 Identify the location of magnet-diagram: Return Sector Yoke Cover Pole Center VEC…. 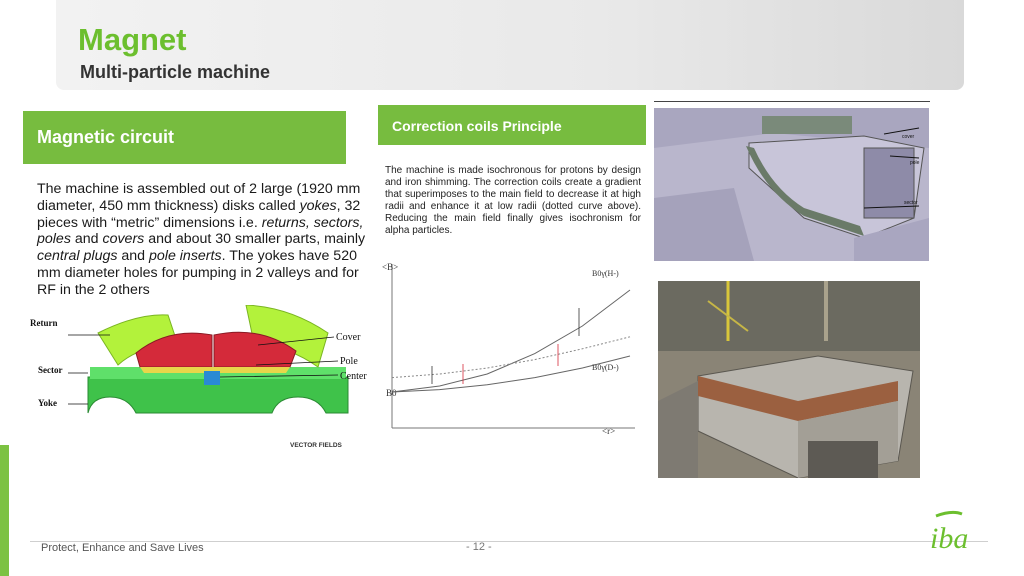
(198, 377).